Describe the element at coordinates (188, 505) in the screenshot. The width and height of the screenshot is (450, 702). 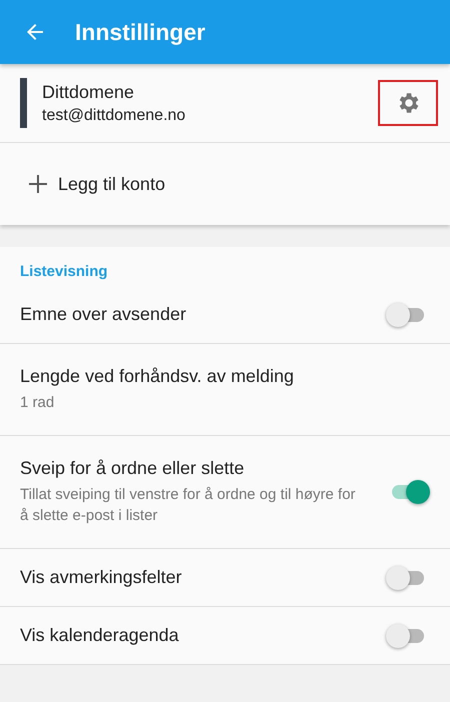
I see `setting-summary: Tillat sveiping til venstre for å ordne og til høyre for å slette e-post i lister` at that location.